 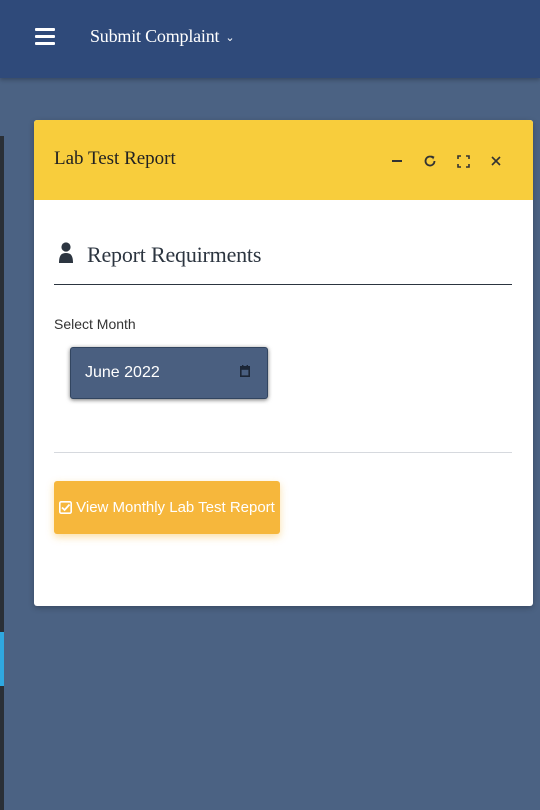 I want to click on card-tools, so click(x=441, y=161).